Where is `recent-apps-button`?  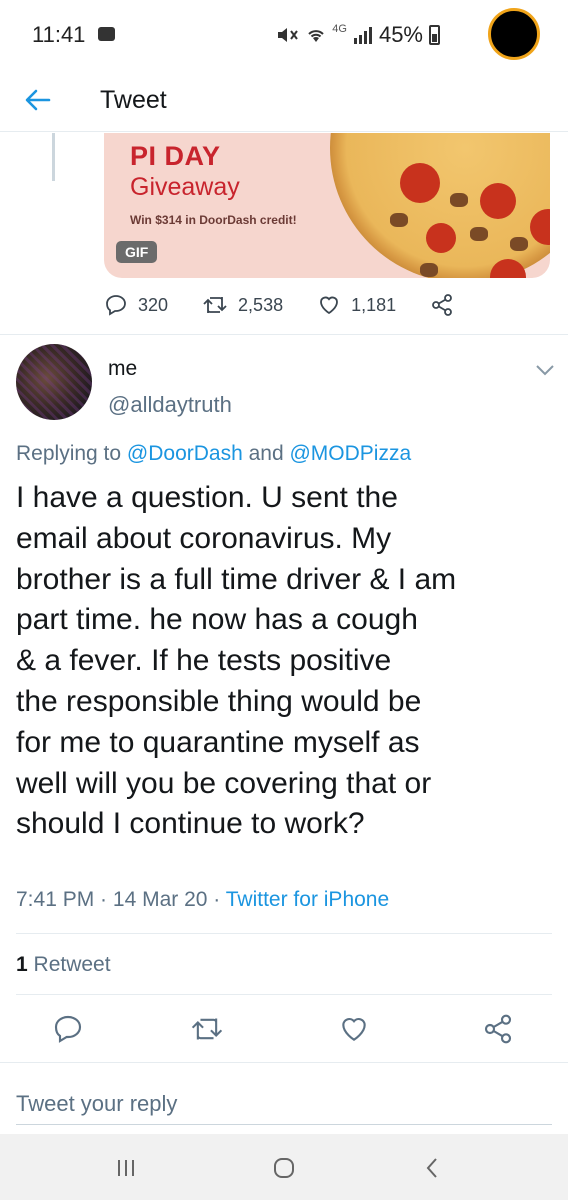 recent-apps-button is located at coordinates (126, 1168).